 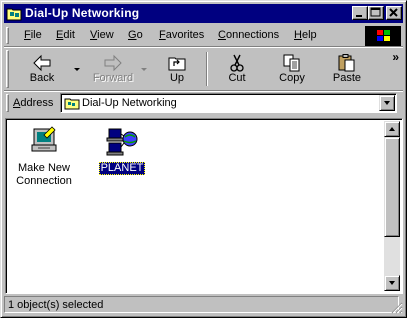 I want to click on address-bar: Address Dial-Up Networking, so click(x=203, y=103).